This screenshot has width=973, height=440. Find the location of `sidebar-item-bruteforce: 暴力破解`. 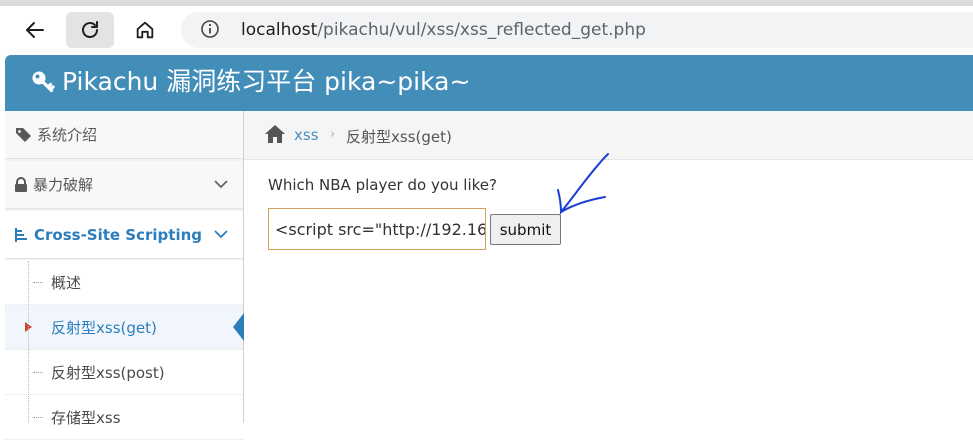

sidebar-item-bruteforce: 暴力破解 is located at coordinates (124, 185).